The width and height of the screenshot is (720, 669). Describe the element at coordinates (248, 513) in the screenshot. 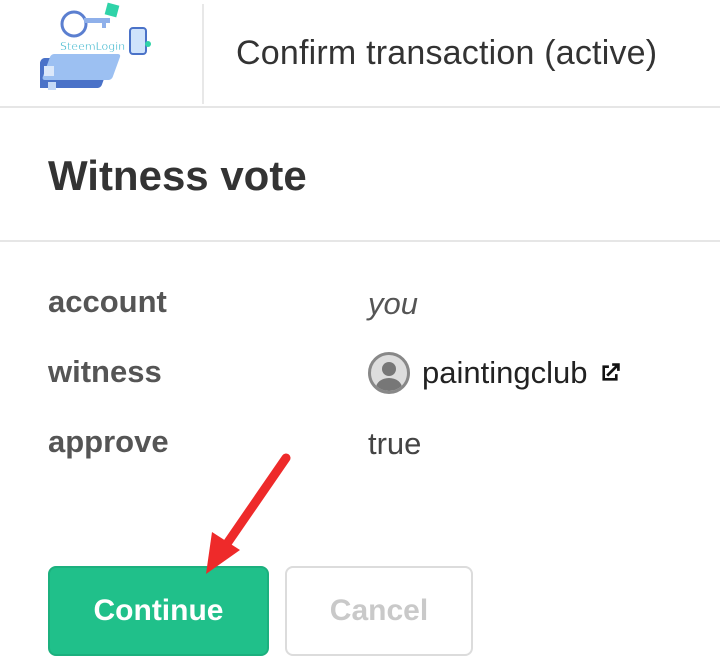

I see `red-arrow-icon` at that location.